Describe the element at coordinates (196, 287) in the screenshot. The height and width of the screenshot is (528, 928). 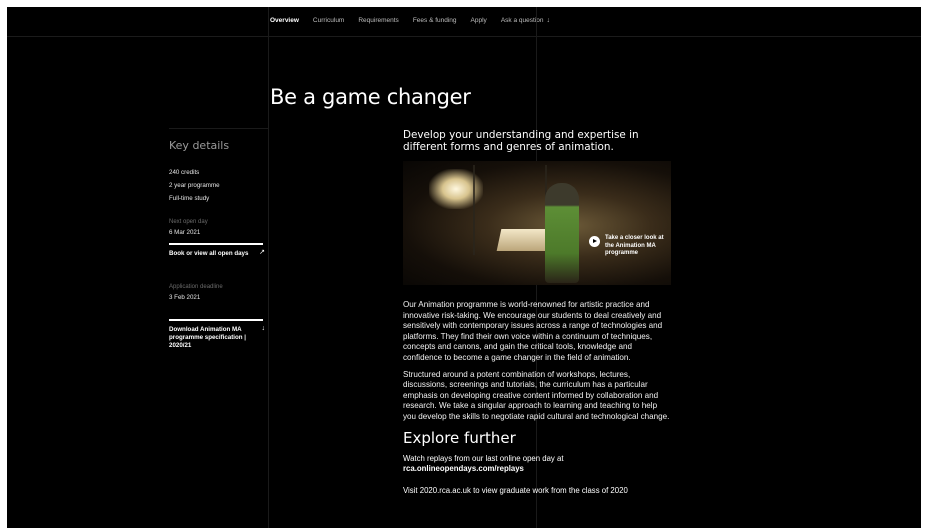
I see `deadline-label: Application deadline` at that location.